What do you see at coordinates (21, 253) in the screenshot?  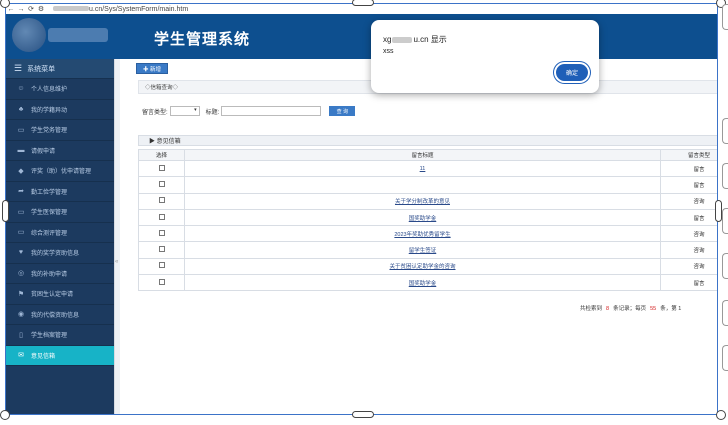 I see `heart-icon: ♥` at bounding box center [21, 253].